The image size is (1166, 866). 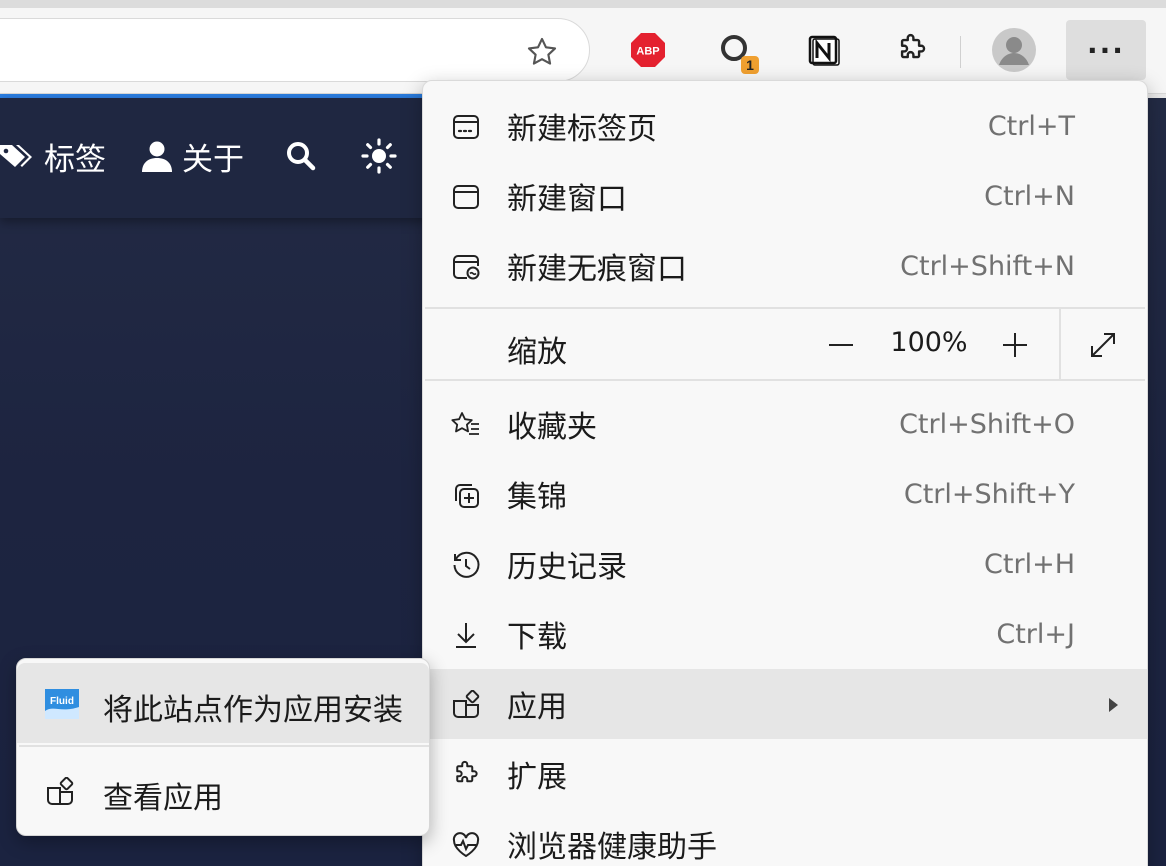 What do you see at coordinates (1035, 634) in the screenshot?
I see `menu-item-shortcut: Ctrl+J` at bounding box center [1035, 634].